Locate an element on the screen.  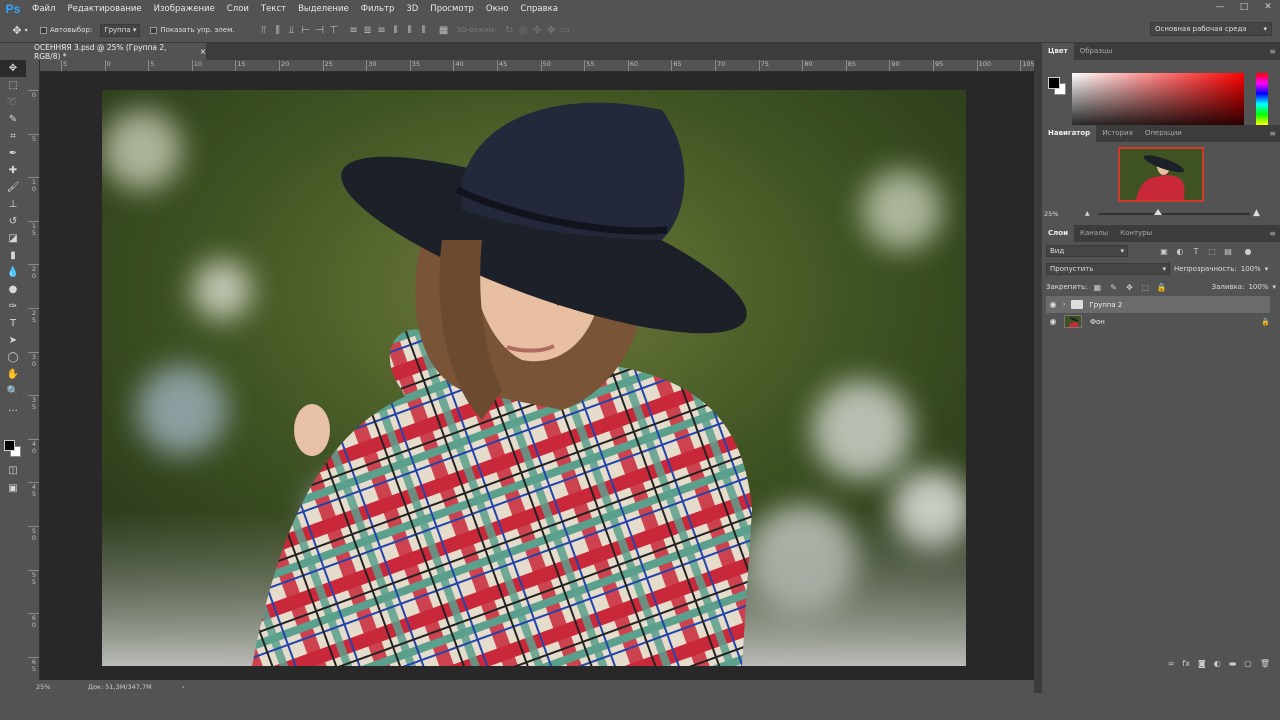
menu-3d: 3D is located at coordinates (412, 9).